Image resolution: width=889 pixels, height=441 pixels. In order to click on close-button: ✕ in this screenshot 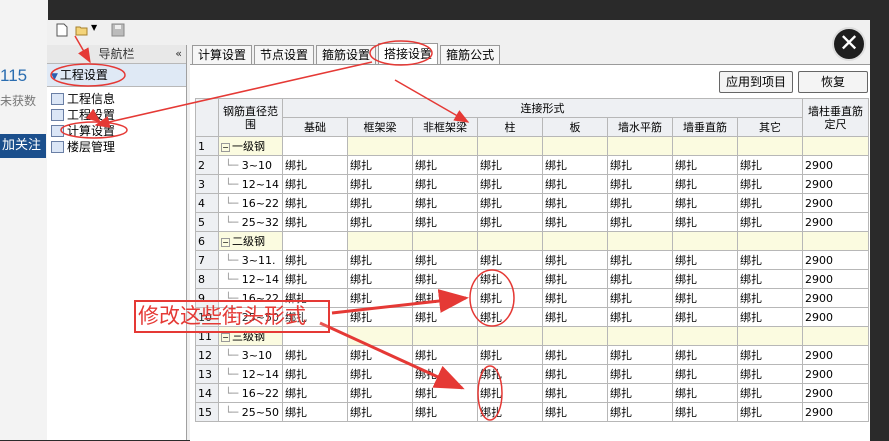, I will do `click(849, 44)`.